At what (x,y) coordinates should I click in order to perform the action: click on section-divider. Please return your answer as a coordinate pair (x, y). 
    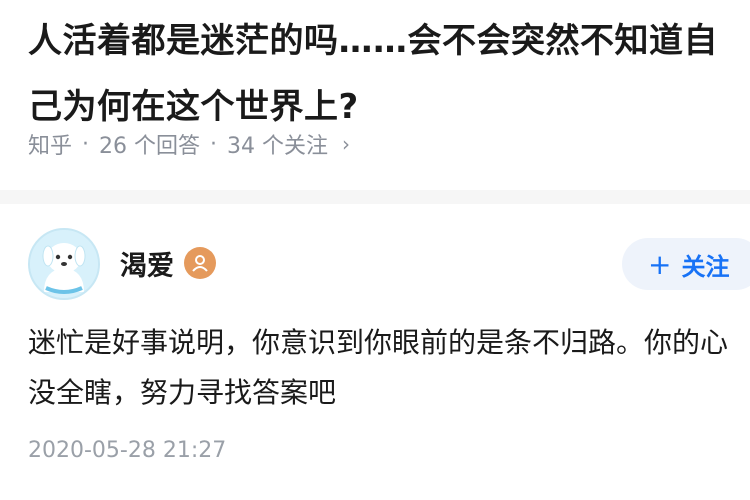
    Looking at the image, I should click on (375, 197).